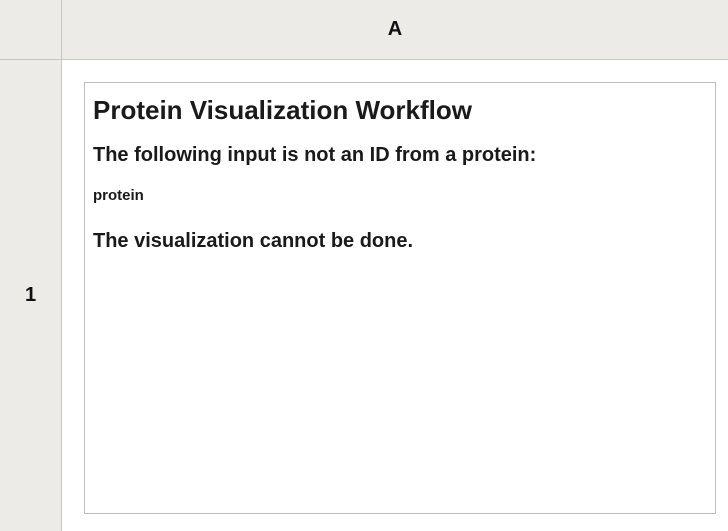 The image size is (728, 531). I want to click on input-value: protein, so click(118, 195).